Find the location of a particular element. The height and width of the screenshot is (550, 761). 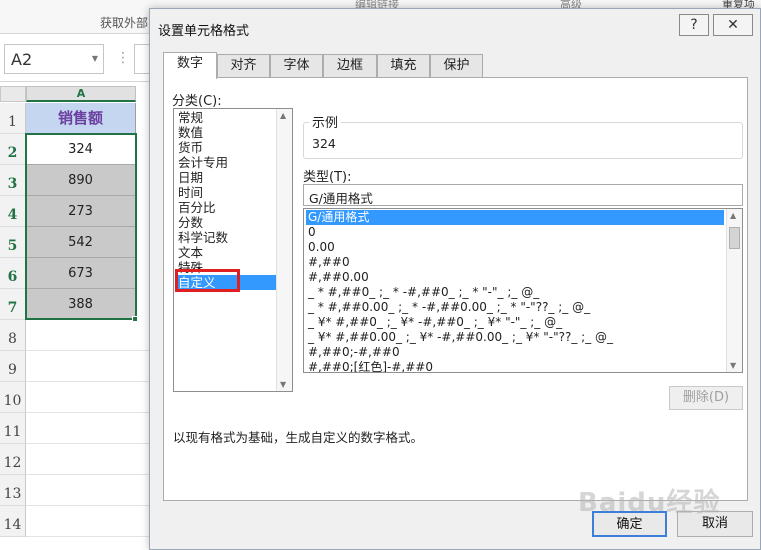

cell-a4: 273 is located at coordinates (81, 211).